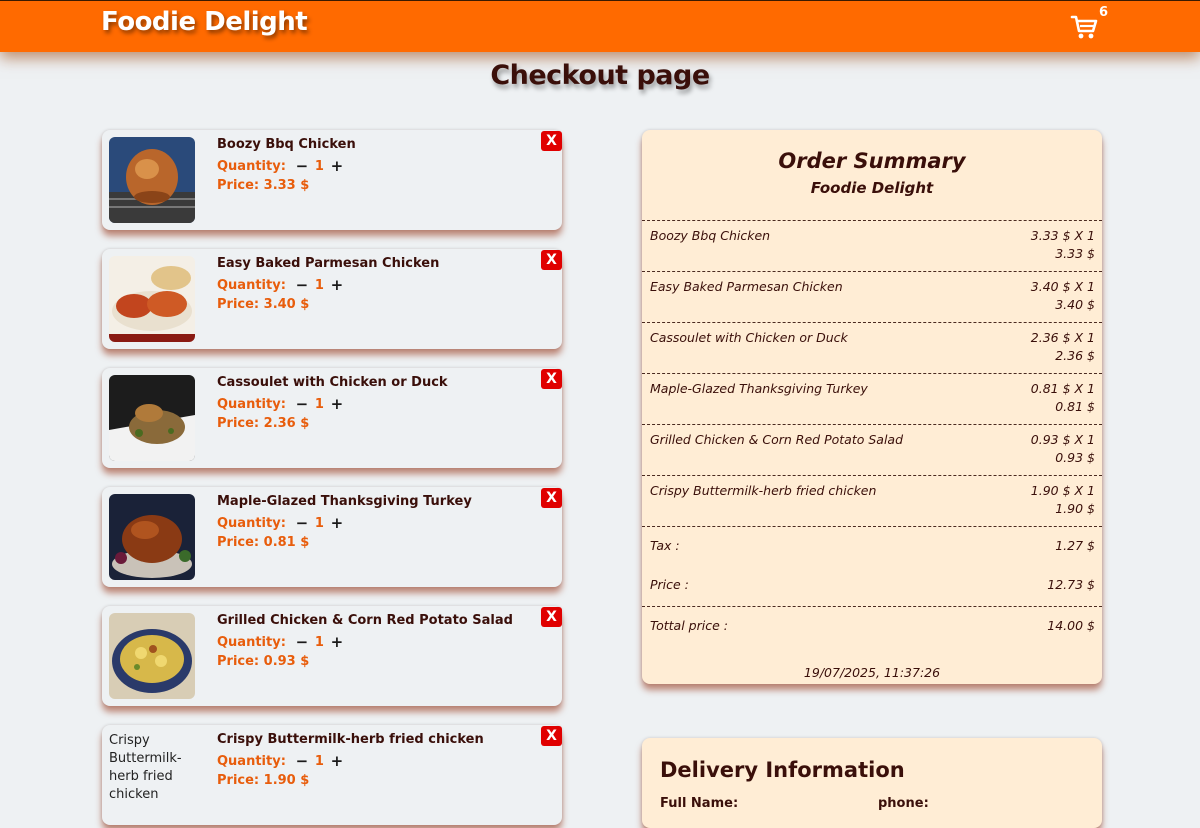 The width and height of the screenshot is (1200, 828). Describe the element at coordinates (286, 185) in the screenshot. I see `price-value: 3.33 $` at that location.